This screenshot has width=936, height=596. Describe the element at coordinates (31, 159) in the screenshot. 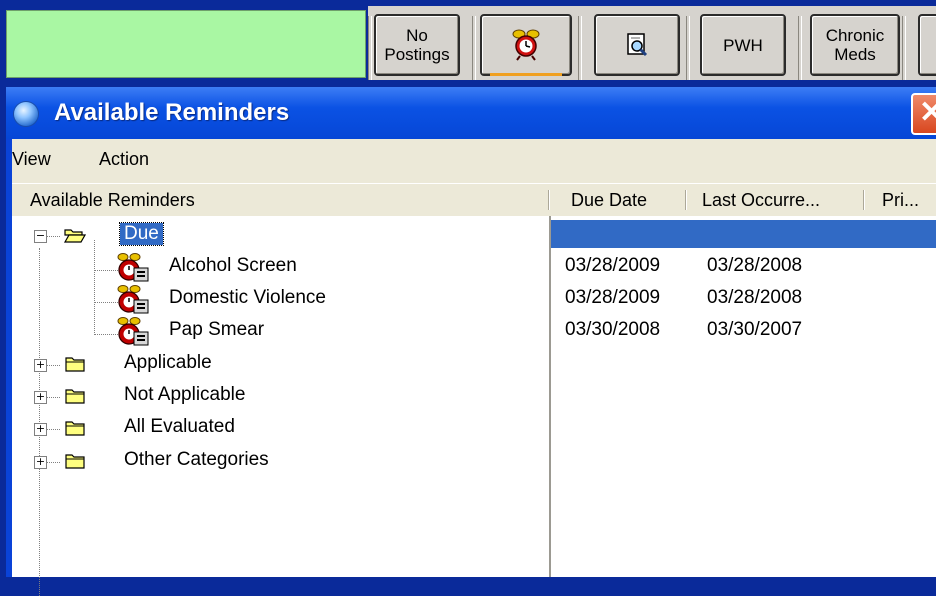

I see `menu-view: View` at that location.